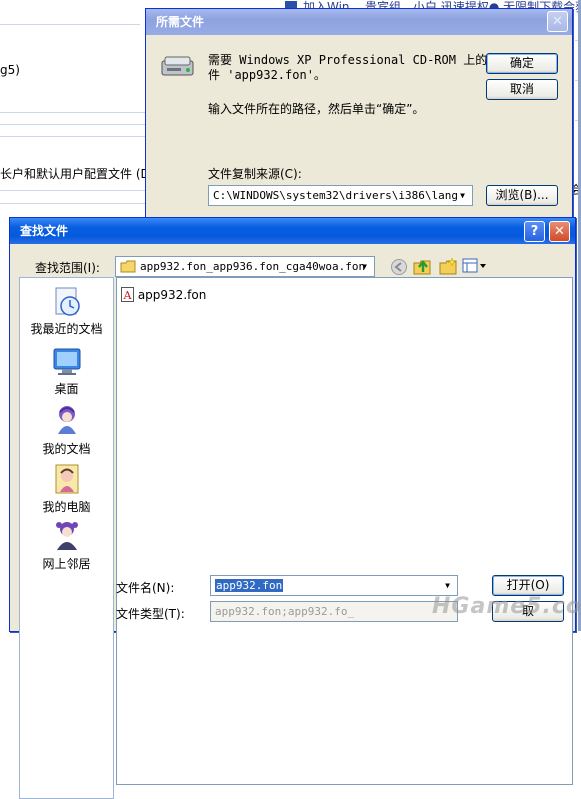  I want to click on file-name: app932.fon, so click(172, 295).